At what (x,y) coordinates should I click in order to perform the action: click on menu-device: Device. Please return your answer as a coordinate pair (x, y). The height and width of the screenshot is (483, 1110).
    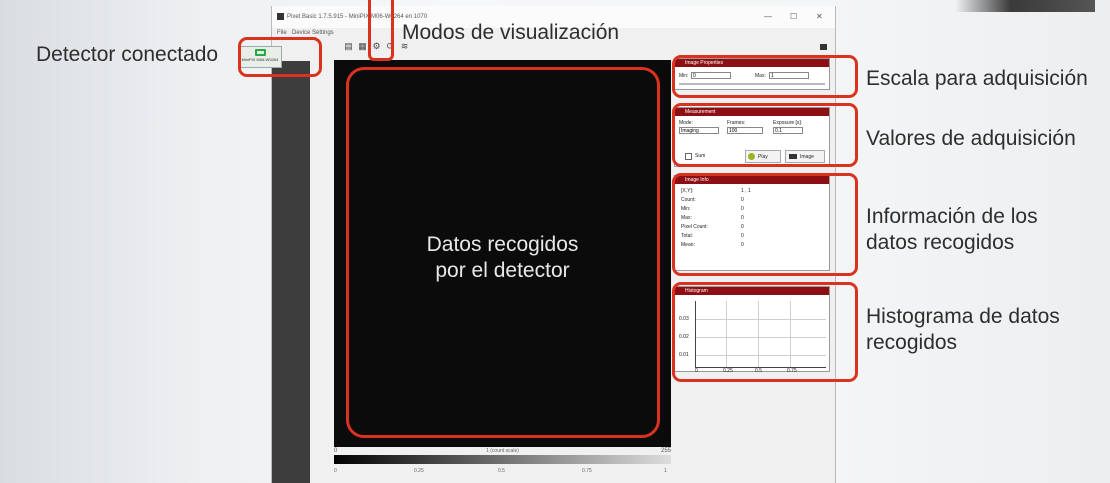
    Looking at the image, I should click on (301, 33).